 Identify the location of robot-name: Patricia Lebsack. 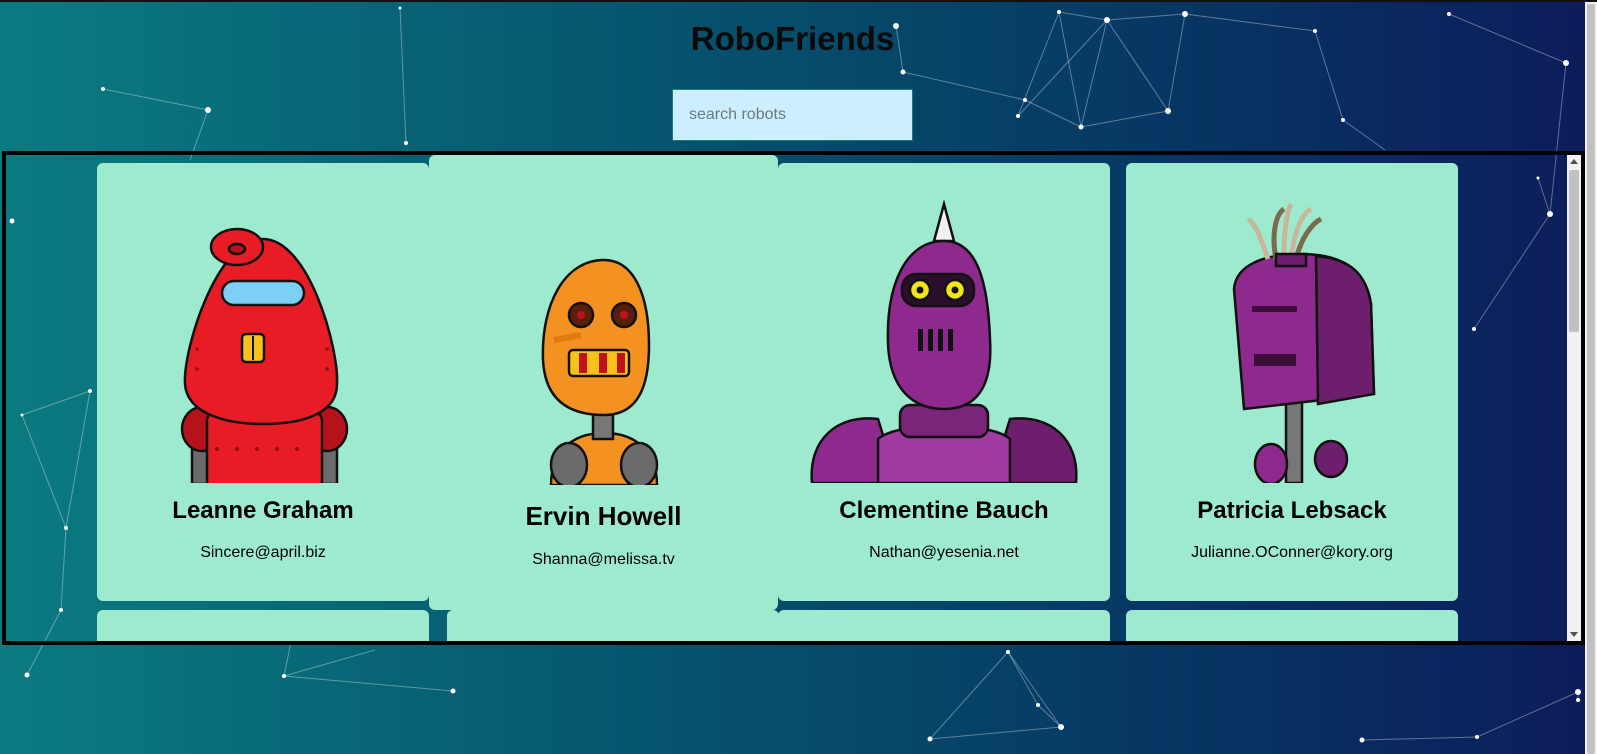
(1292, 510).